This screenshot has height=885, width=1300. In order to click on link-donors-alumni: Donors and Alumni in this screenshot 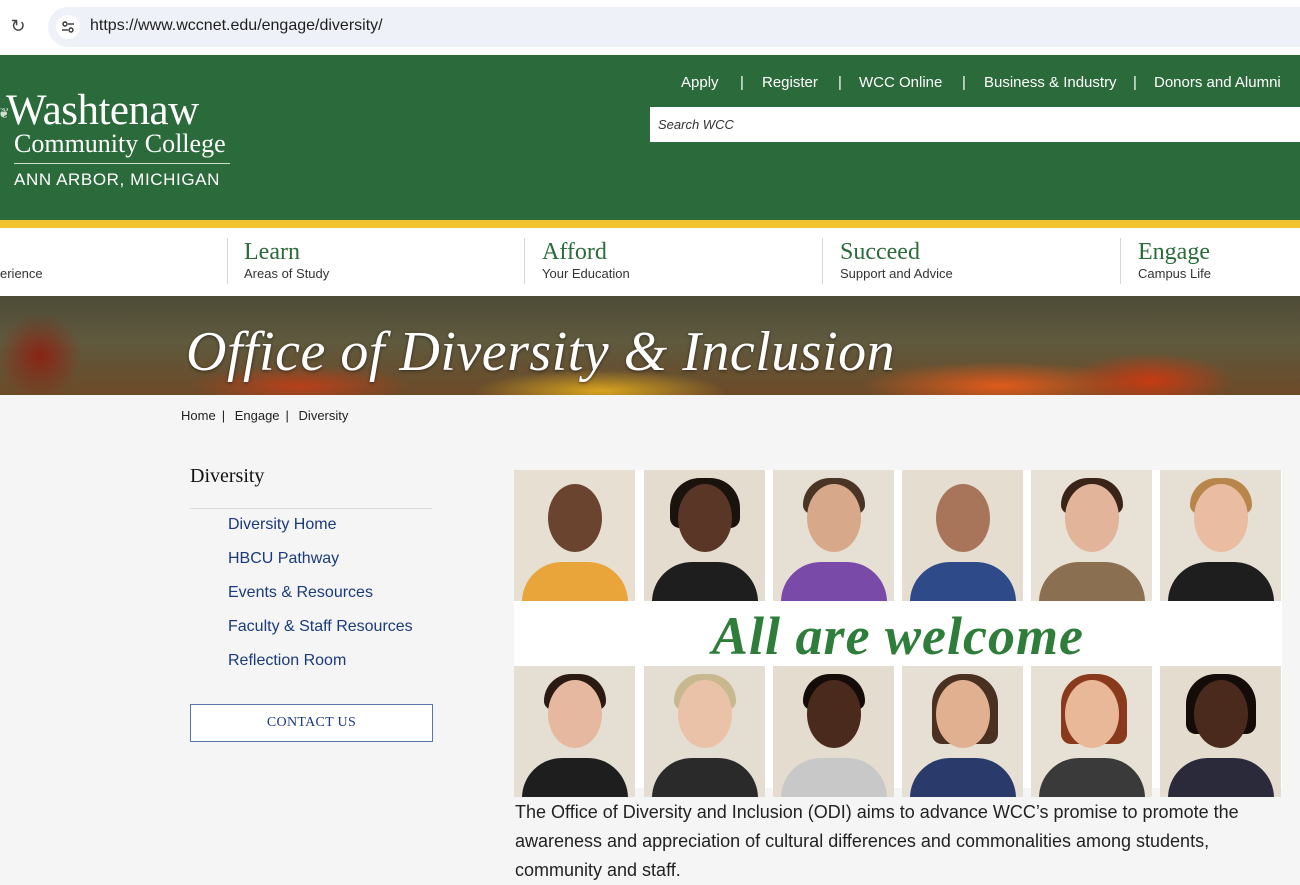, I will do `click(1217, 82)`.